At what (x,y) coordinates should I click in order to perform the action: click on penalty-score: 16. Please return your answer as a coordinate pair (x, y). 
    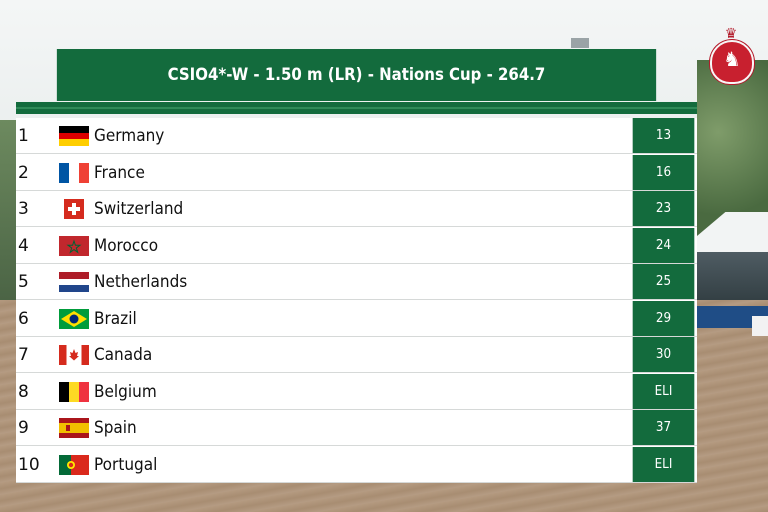
    Looking at the image, I should click on (663, 172).